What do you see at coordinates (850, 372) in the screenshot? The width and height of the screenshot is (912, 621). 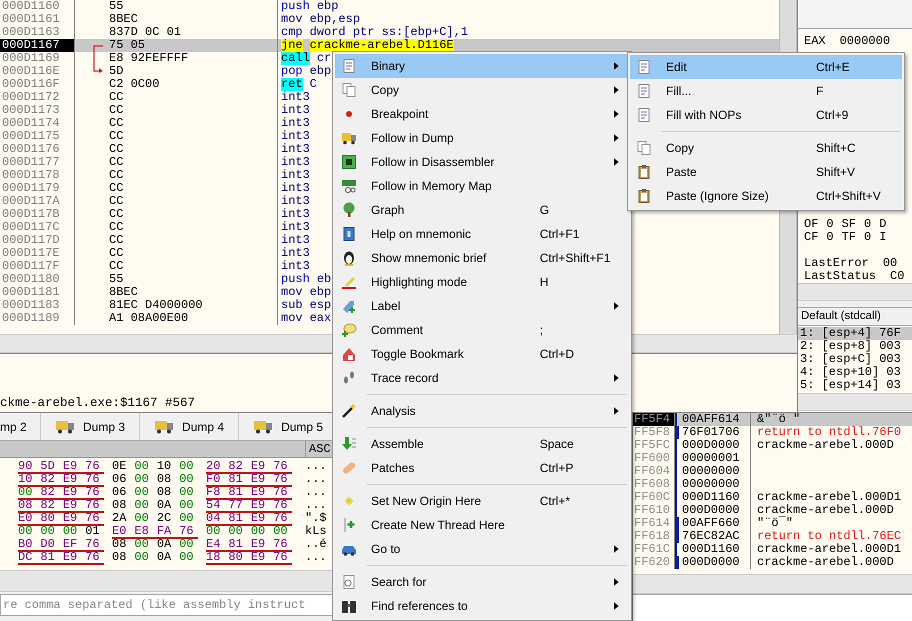 I see `argument-row-text: 4: [esp+10] 03` at bounding box center [850, 372].